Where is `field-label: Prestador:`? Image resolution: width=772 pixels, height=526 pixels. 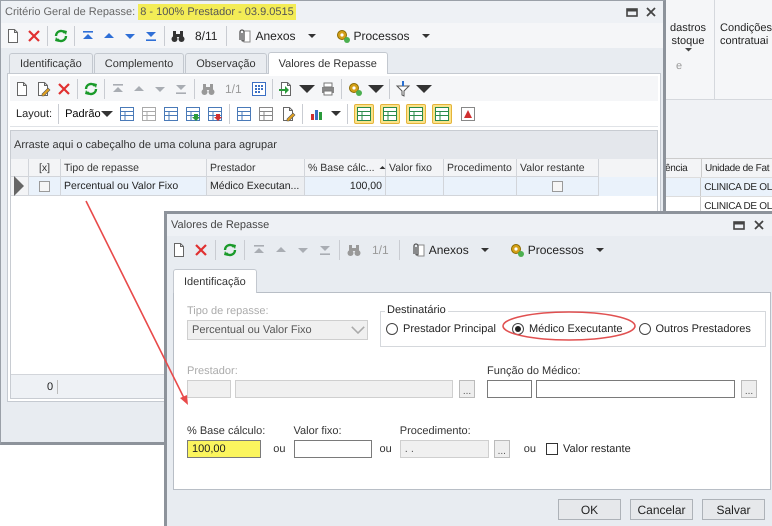
field-label: Prestador: is located at coordinates (213, 371).